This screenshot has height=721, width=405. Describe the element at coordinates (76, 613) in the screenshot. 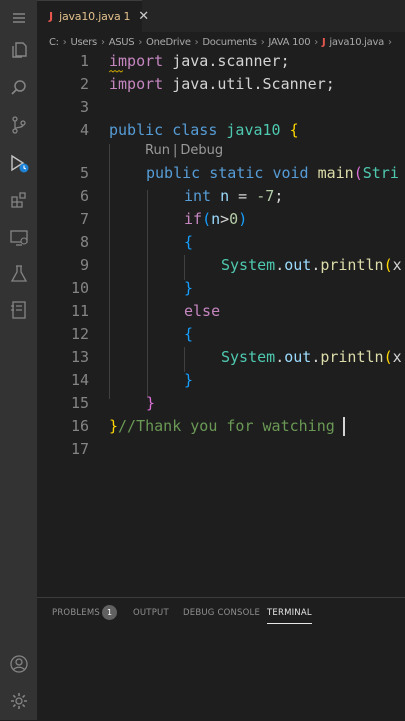

I see `tab-problems: PROBLEMS` at that location.